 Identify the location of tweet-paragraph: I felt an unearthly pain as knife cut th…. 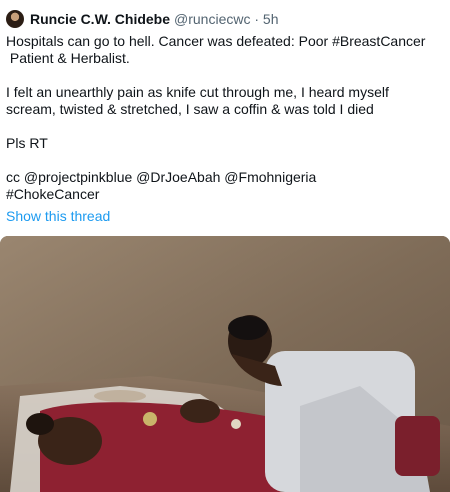
(199, 100).